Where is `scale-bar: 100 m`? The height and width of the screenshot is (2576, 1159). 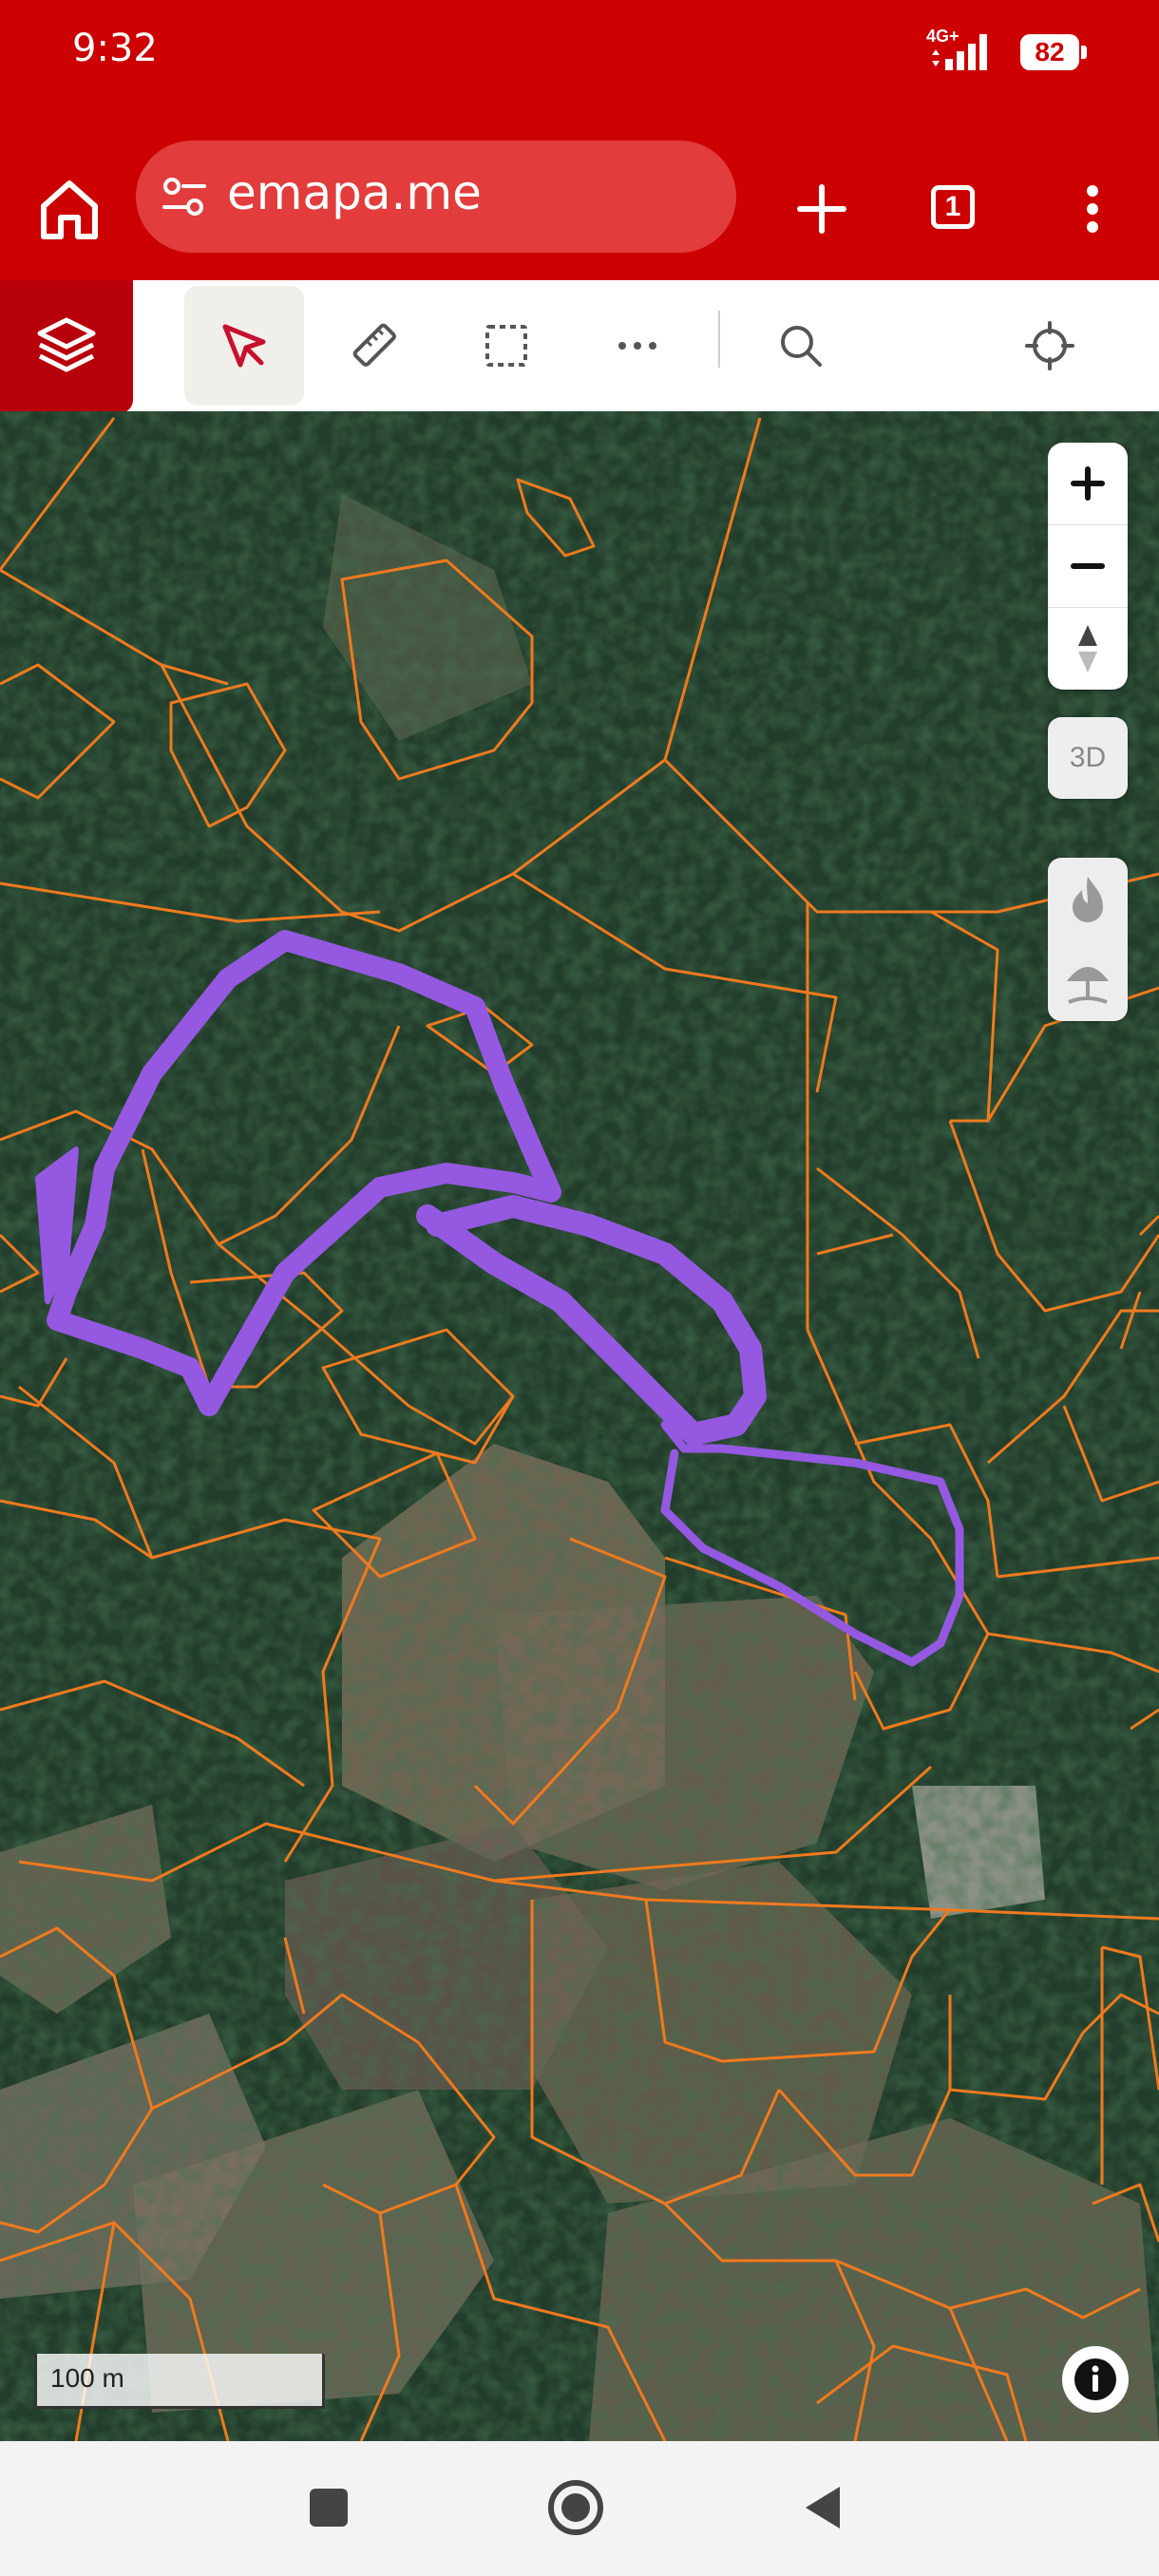 scale-bar: 100 m is located at coordinates (179, 2381).